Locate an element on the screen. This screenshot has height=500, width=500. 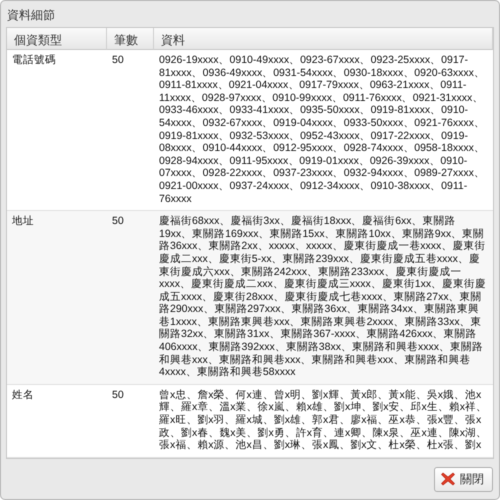
column-header: 資料 is located at coordinates (323, 39).